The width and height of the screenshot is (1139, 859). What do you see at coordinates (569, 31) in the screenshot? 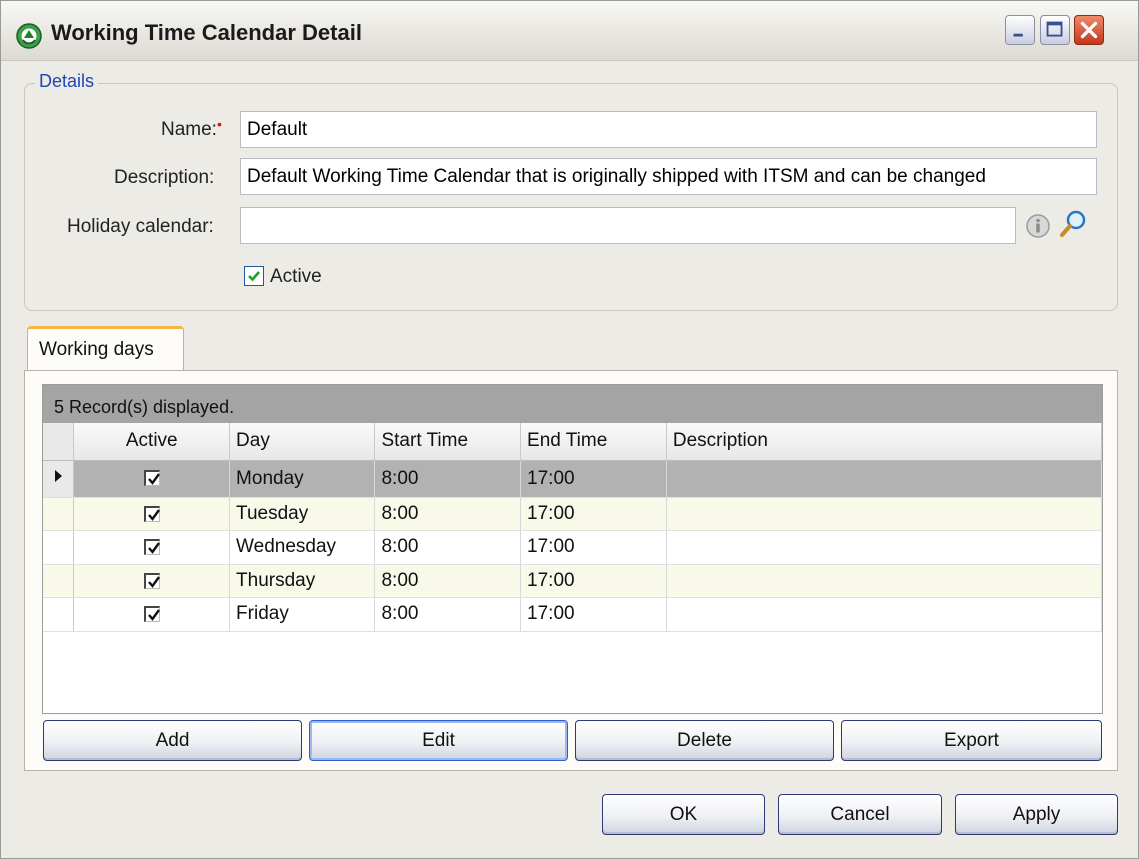
I see `title-bar: Working Time Calendar Detail` at bounding box center [569, 31].